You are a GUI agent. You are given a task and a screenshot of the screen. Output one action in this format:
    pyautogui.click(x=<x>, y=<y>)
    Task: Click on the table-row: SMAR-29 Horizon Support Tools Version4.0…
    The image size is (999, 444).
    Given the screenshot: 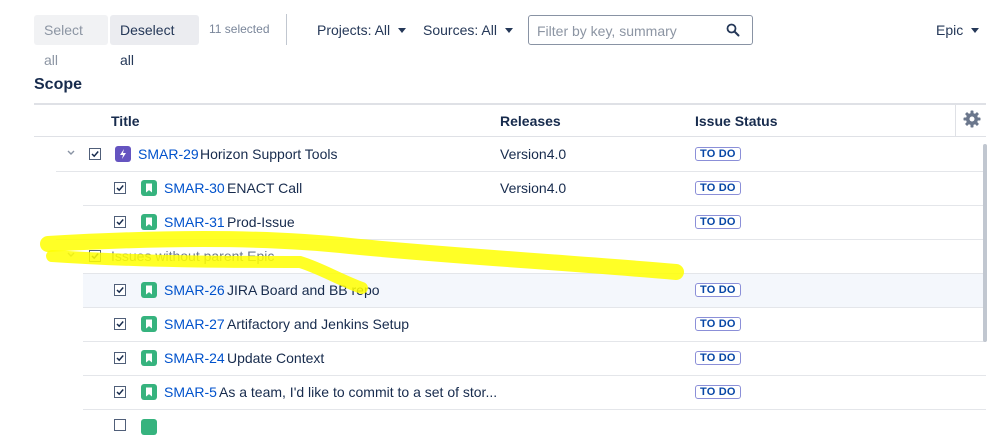 What is the action you would take?
    pyautogui.click(x=493, y=155)
    